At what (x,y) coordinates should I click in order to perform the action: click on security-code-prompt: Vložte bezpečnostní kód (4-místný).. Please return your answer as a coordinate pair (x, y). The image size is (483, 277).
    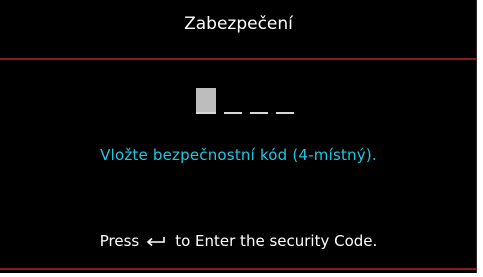
    Looking at the image, I should click on (238, 155).